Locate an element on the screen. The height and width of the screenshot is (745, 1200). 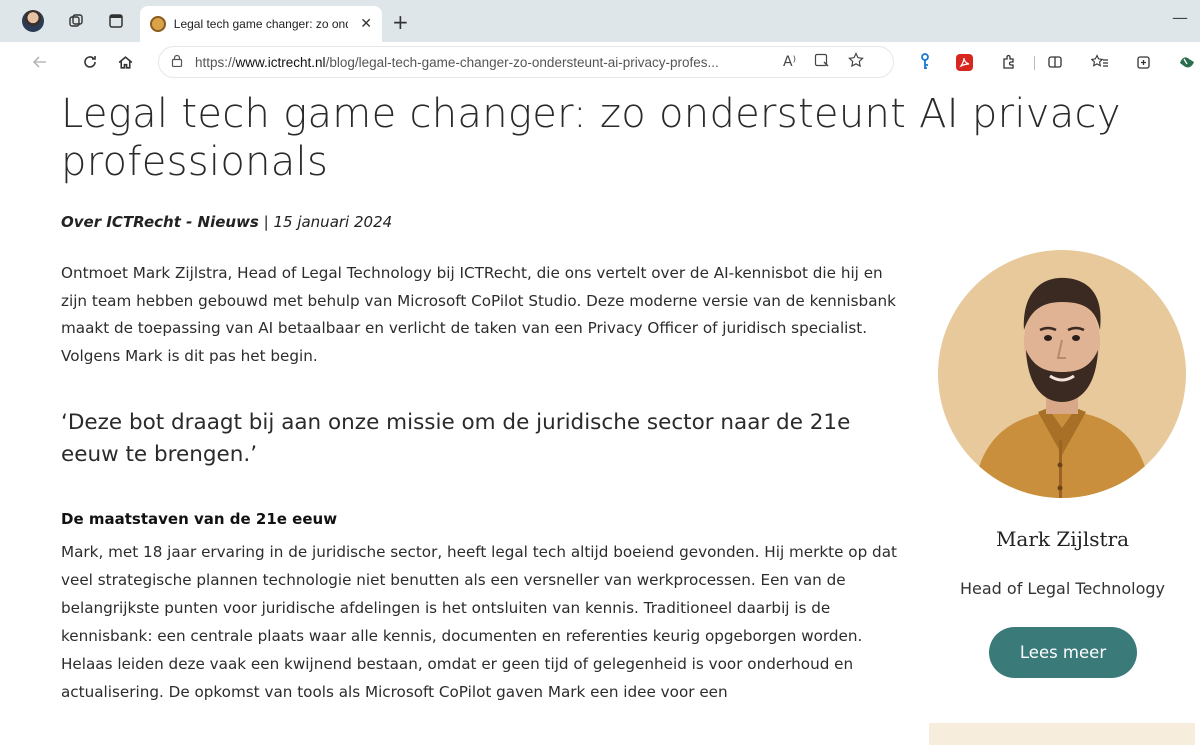
profile-avatar-icon is located at coordinates (33, 21).